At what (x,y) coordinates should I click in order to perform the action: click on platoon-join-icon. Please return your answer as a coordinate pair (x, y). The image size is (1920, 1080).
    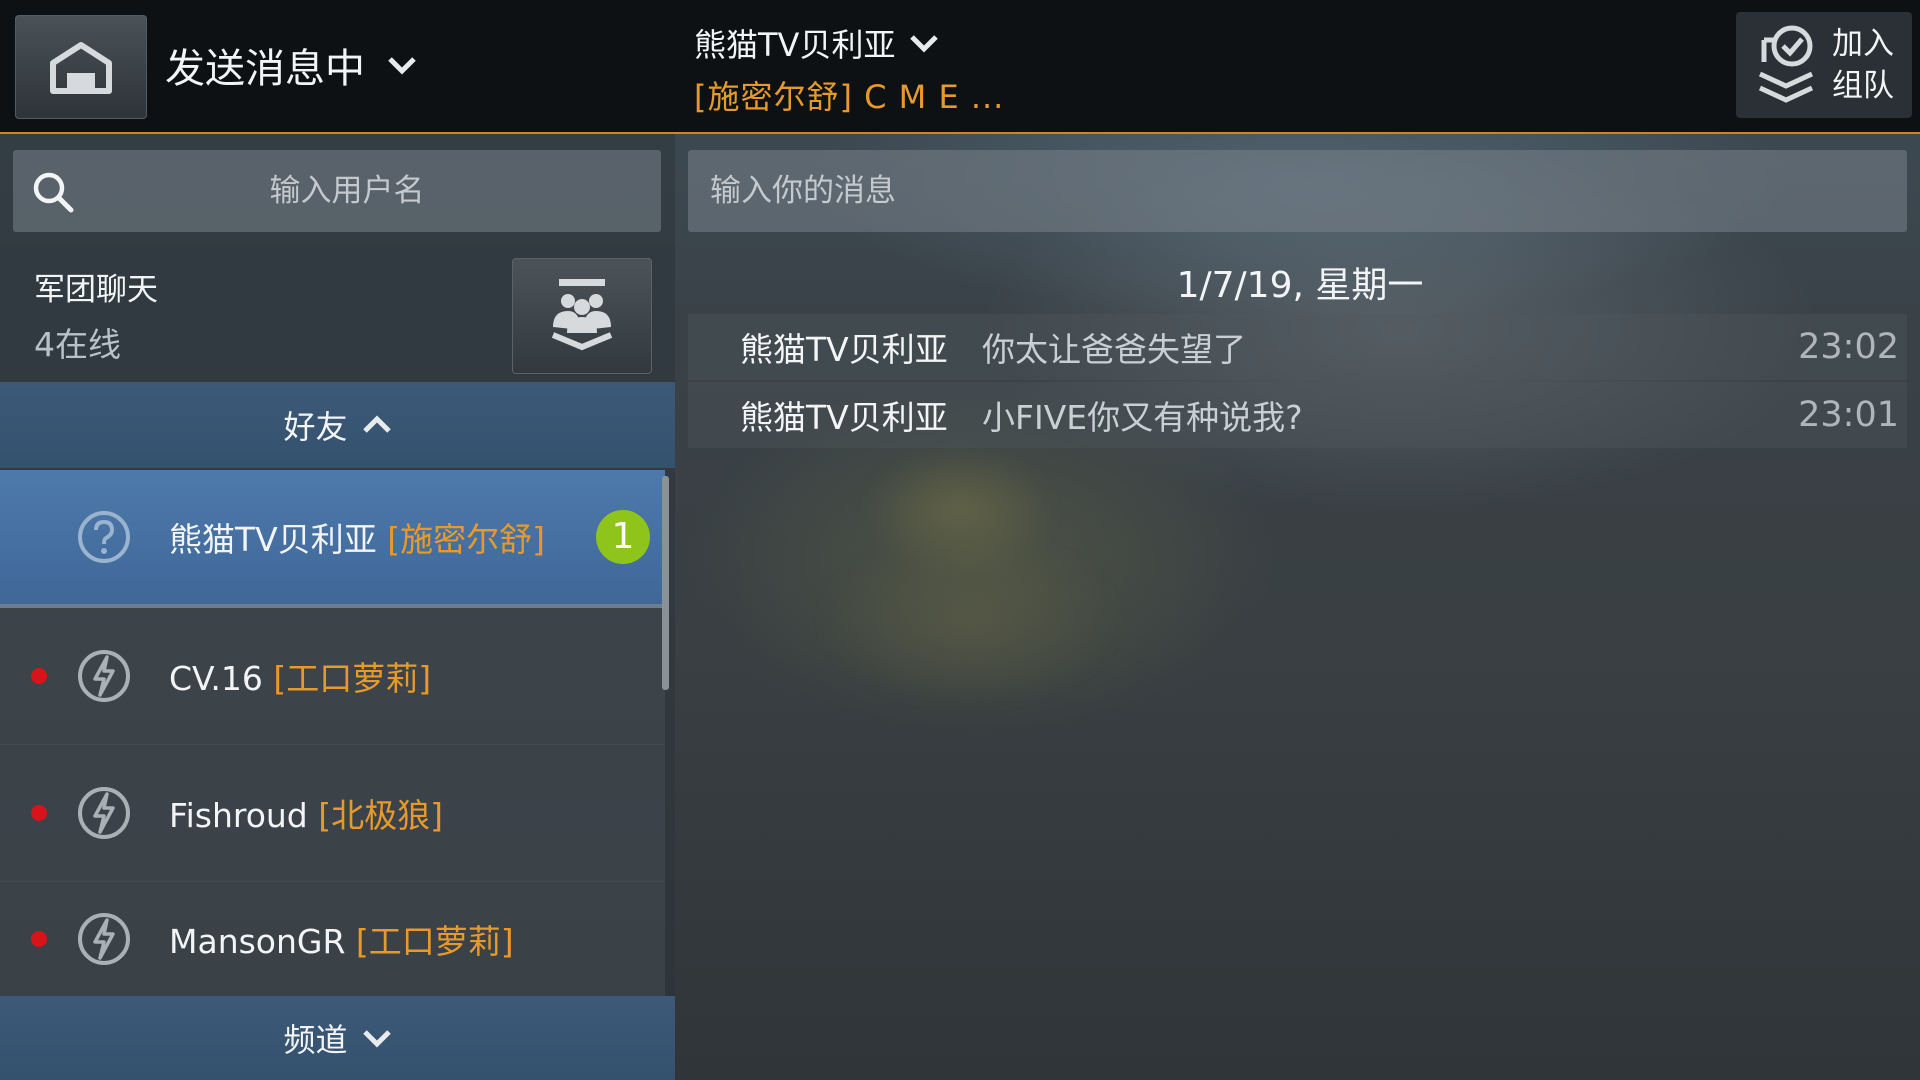
    Looking at the image, I should click on (1786, 64).